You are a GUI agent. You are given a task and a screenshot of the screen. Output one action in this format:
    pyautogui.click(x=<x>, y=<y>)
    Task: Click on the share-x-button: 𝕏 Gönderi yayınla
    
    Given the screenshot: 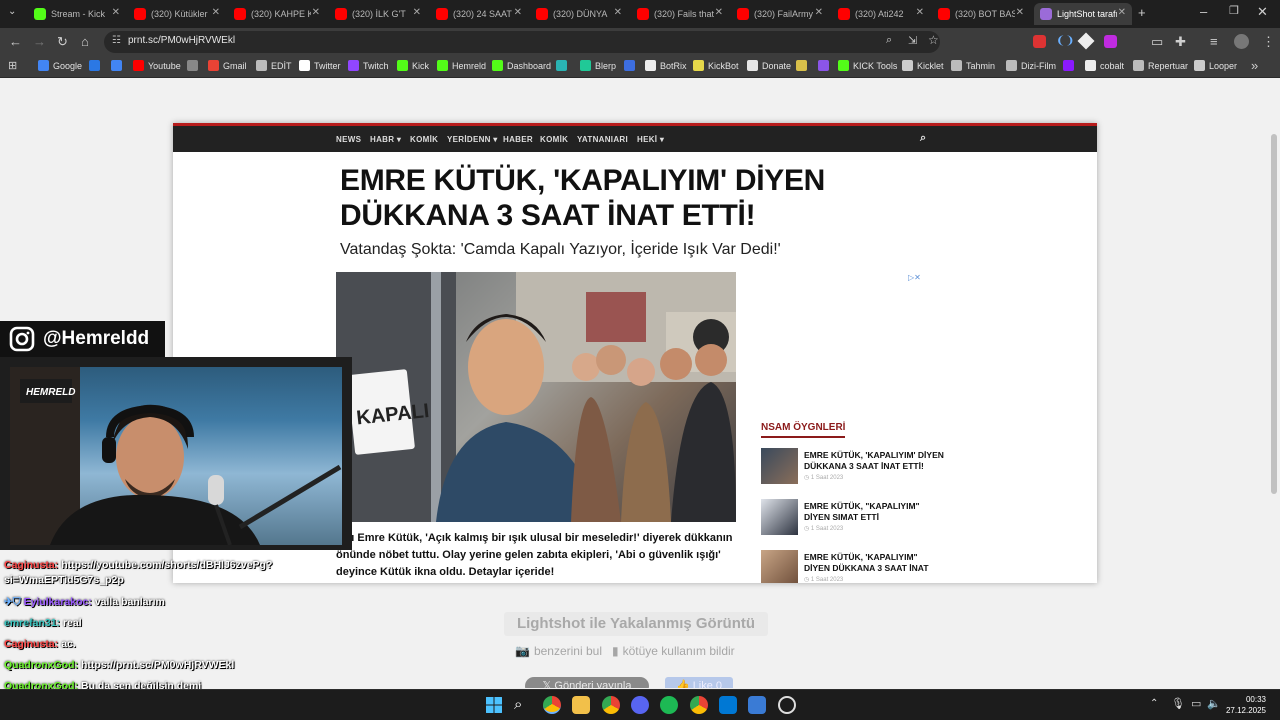 What is the action you would take?
    pyautogui.click(x=587, y=682)
    